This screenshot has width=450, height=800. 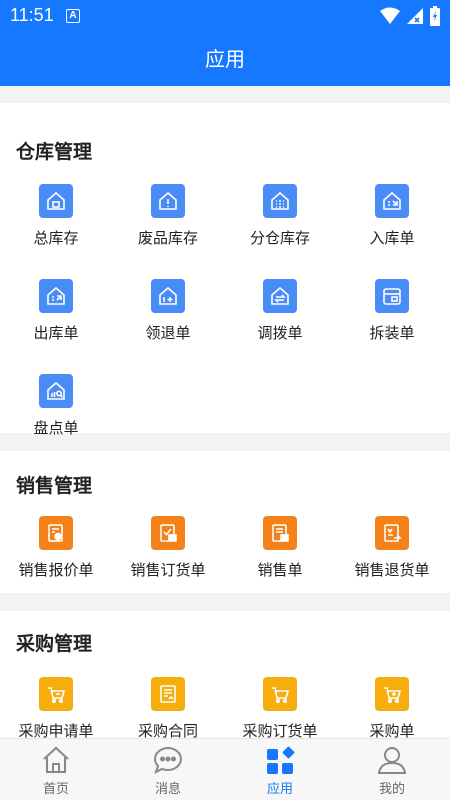 What do you see at coordinates (168, 533) in the screenshot?
I see `sales-order-icon` at bounding box center [168, 533].